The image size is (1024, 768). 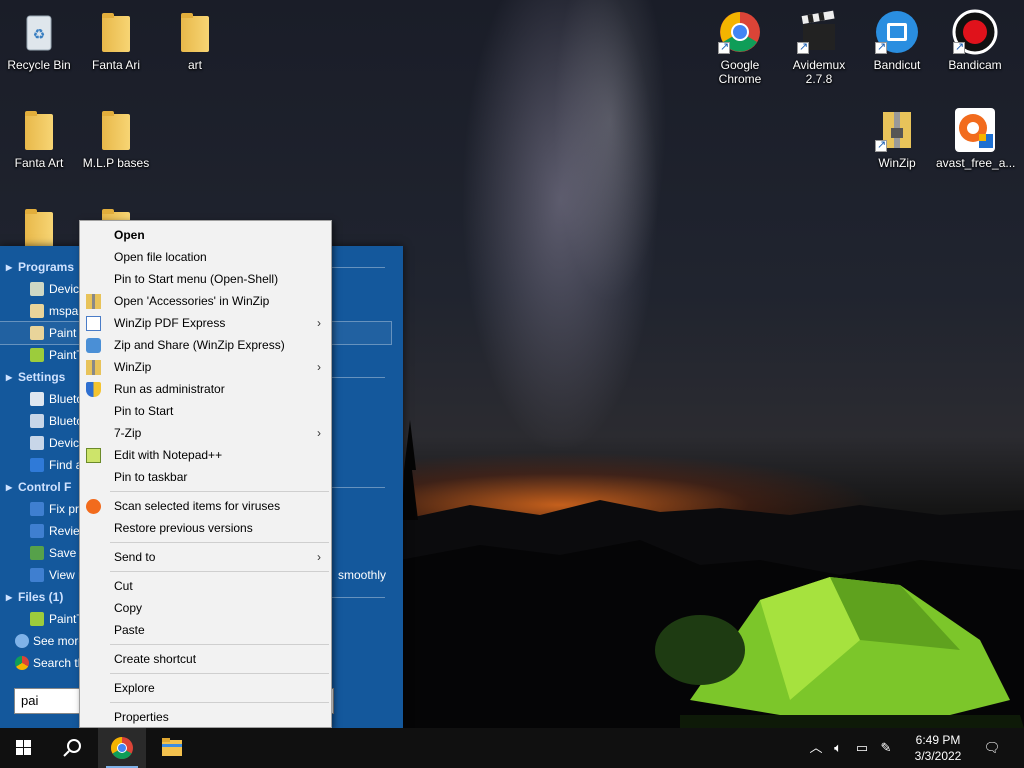 What do you see at coordinates (39, 65) in the screenshot?
I see `icon-label: Recycle Bin` at bounding box center [39, 65].